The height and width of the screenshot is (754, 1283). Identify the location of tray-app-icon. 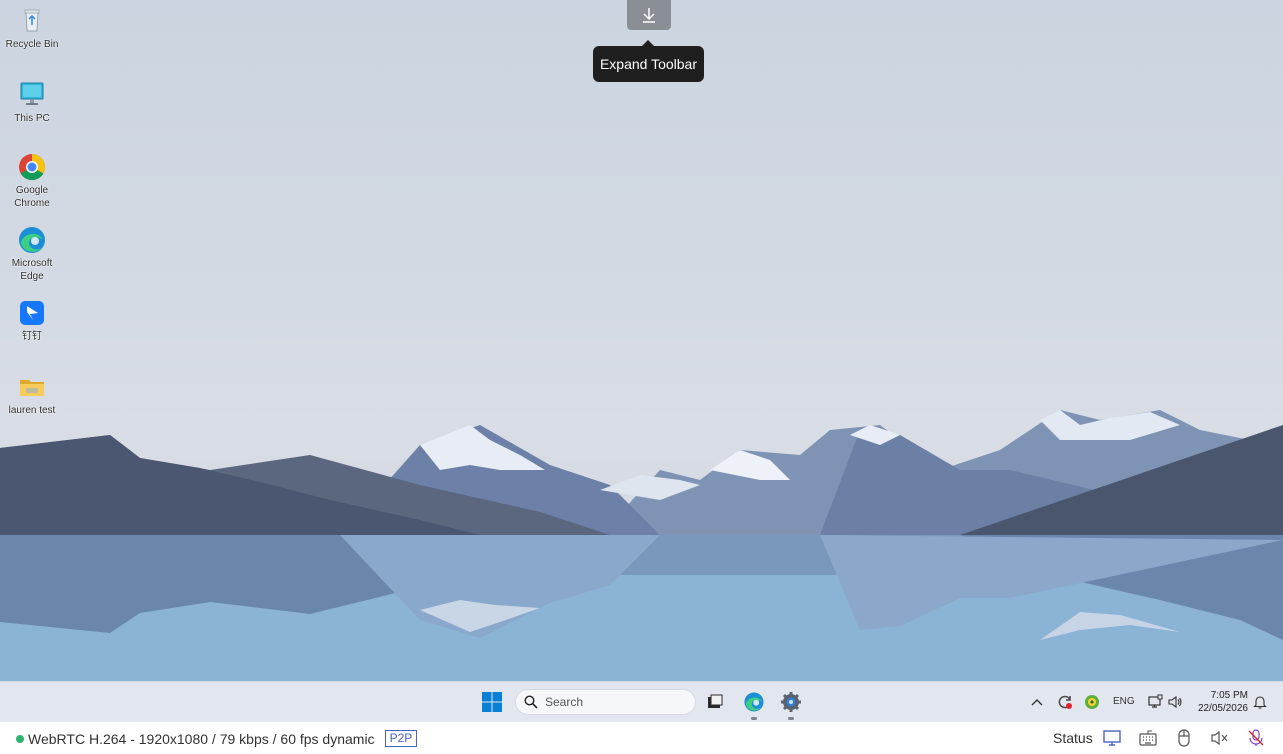
(1092, 702).